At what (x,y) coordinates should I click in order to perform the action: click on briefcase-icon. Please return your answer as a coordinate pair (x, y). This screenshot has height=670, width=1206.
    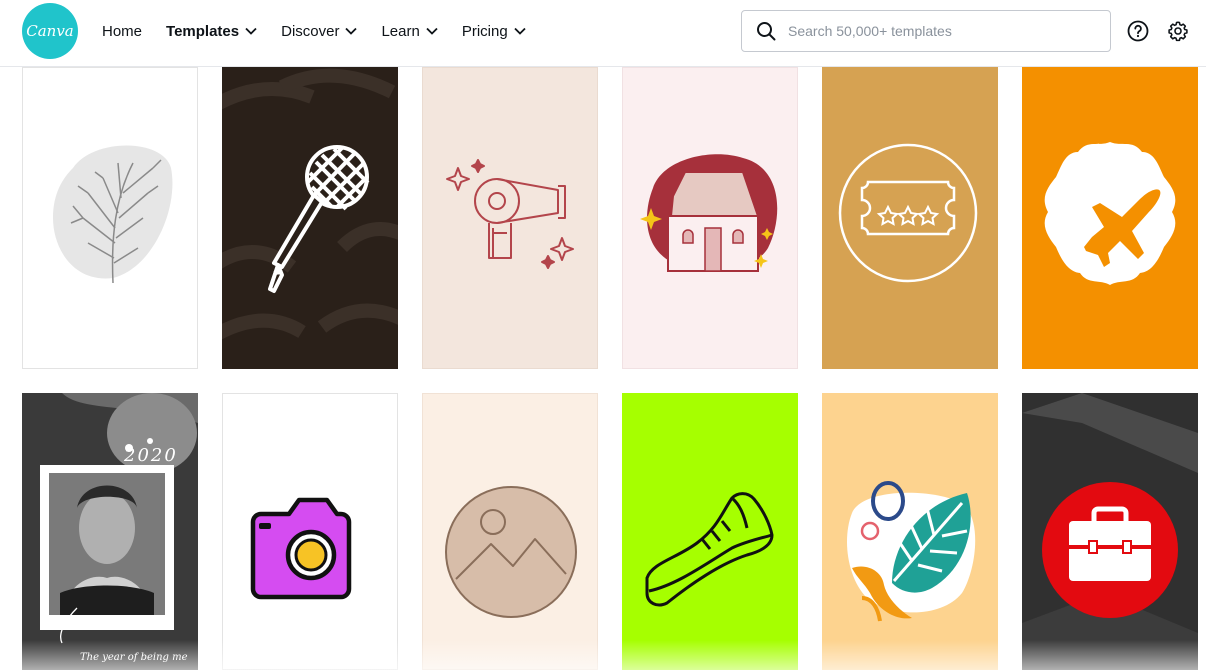
    Looking at the image, I should click on (1110, 531).